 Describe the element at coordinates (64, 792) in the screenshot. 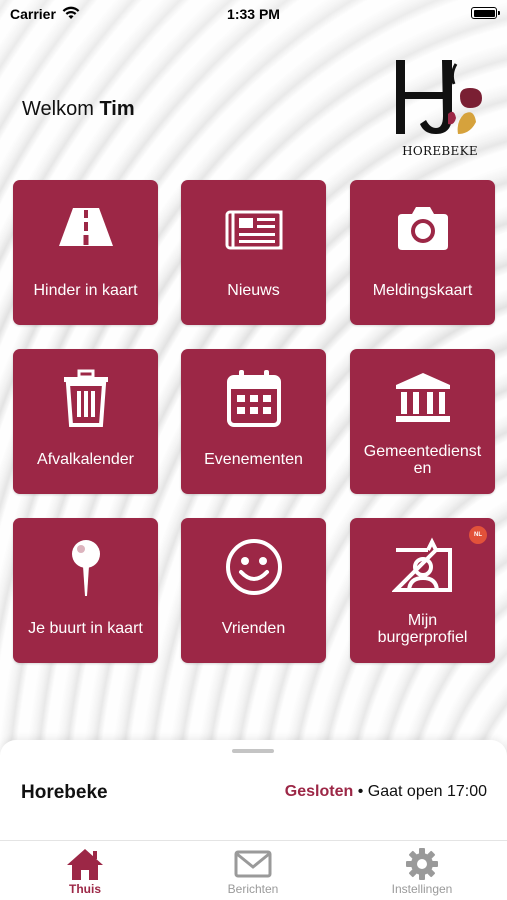

I see `place-name: Horebeke` at that location.